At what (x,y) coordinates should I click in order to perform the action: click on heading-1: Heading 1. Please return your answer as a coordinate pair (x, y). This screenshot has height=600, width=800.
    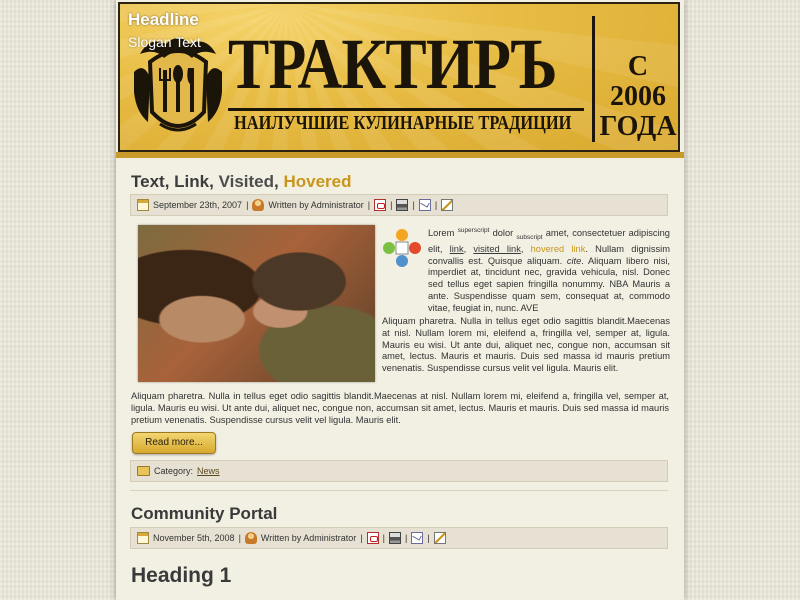
    Looking at the image, I should click on (181, 575).